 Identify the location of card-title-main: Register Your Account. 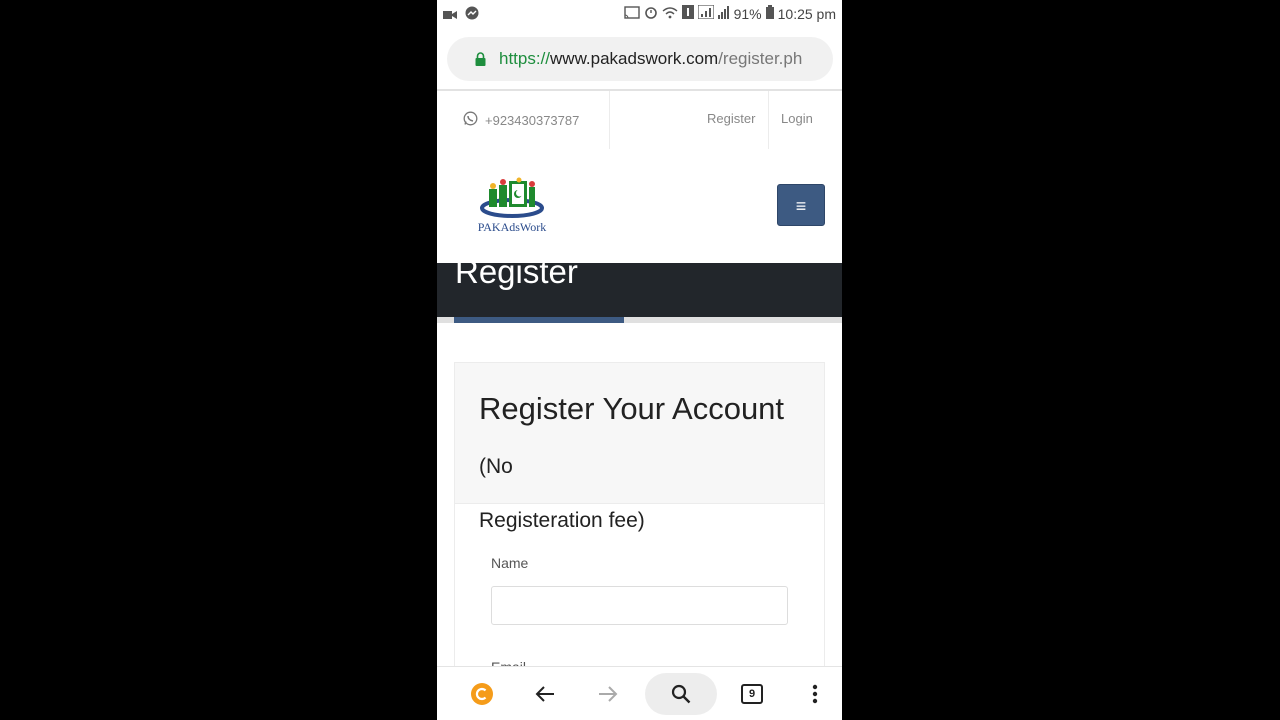
(632, 408).